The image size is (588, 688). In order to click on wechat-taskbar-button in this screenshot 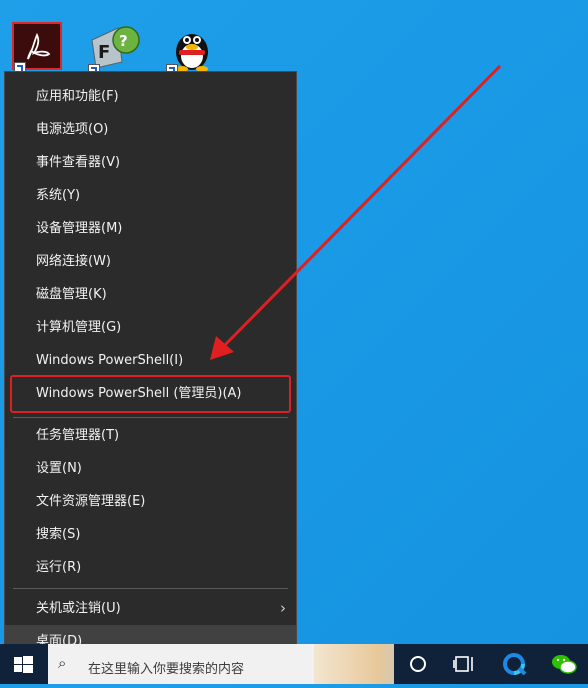, I will do `click(564, 664)`.